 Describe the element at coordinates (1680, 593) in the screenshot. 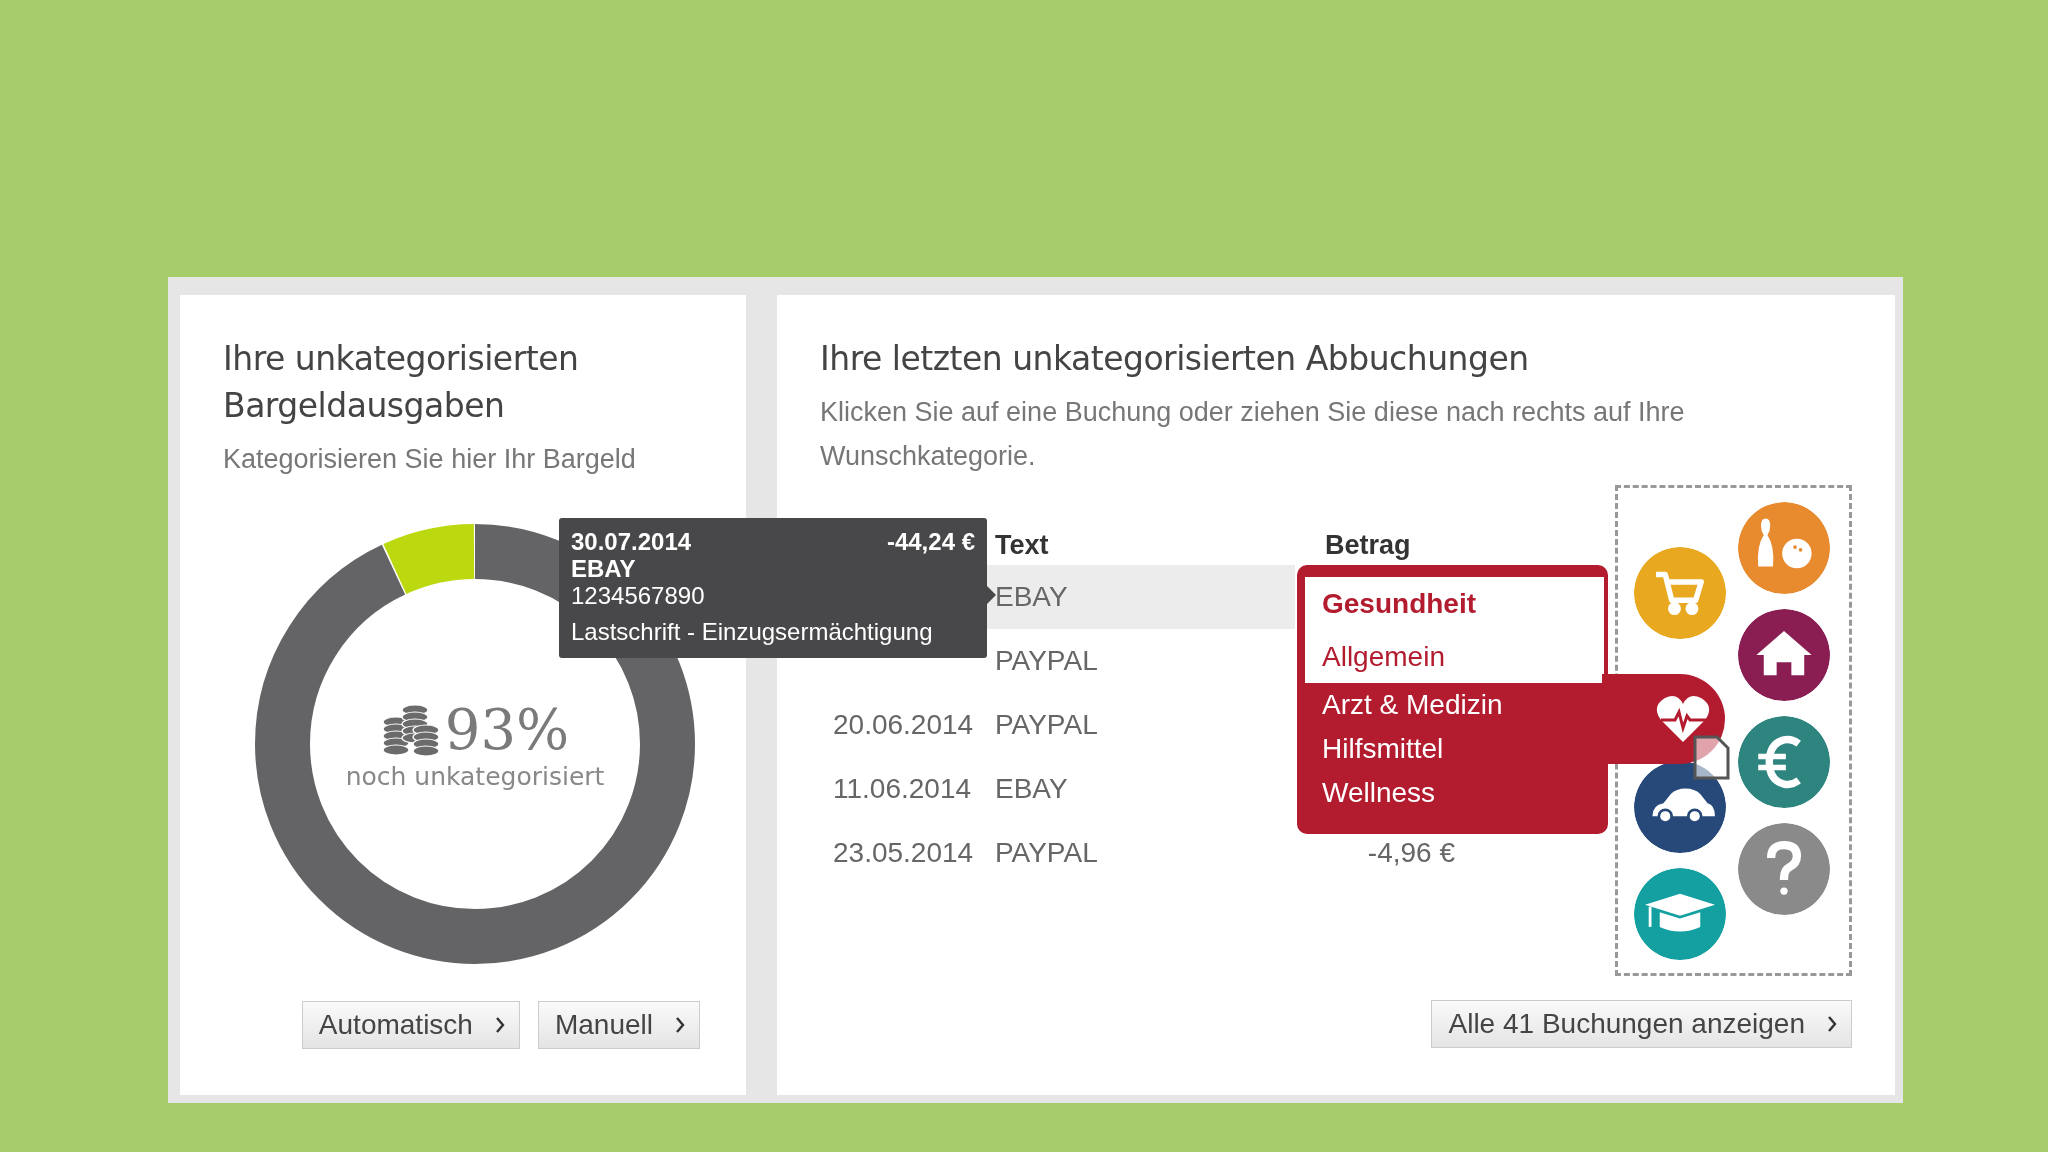

I see `cart-icon` at that location.